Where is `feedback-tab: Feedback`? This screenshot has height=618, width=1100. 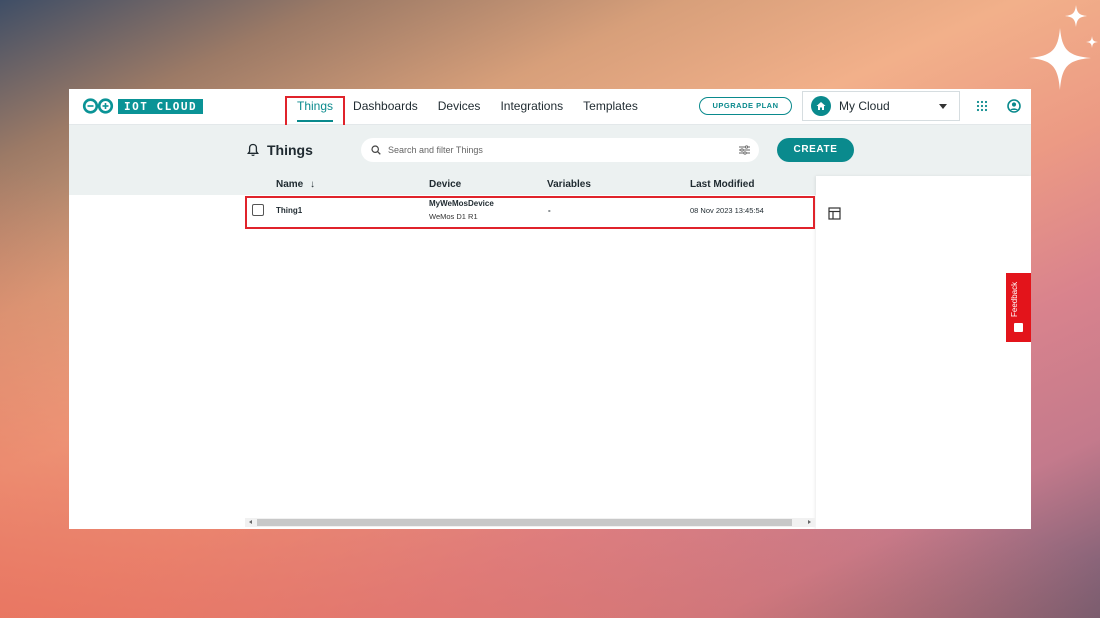 feedback-tab: Feedback is located at coordinates (1018, 307).